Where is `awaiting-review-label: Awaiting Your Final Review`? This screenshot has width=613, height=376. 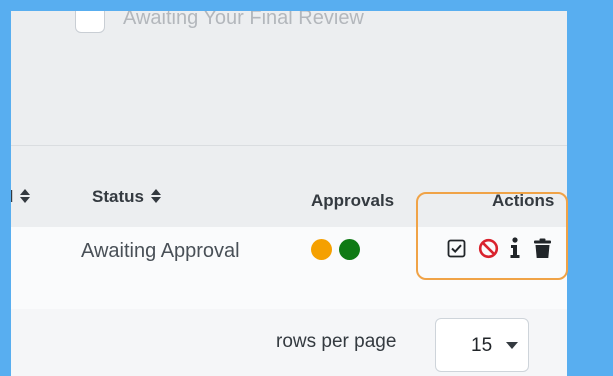
awaiting-review-label: Awaiting Your Final Review is located at coordinates (243, 20).